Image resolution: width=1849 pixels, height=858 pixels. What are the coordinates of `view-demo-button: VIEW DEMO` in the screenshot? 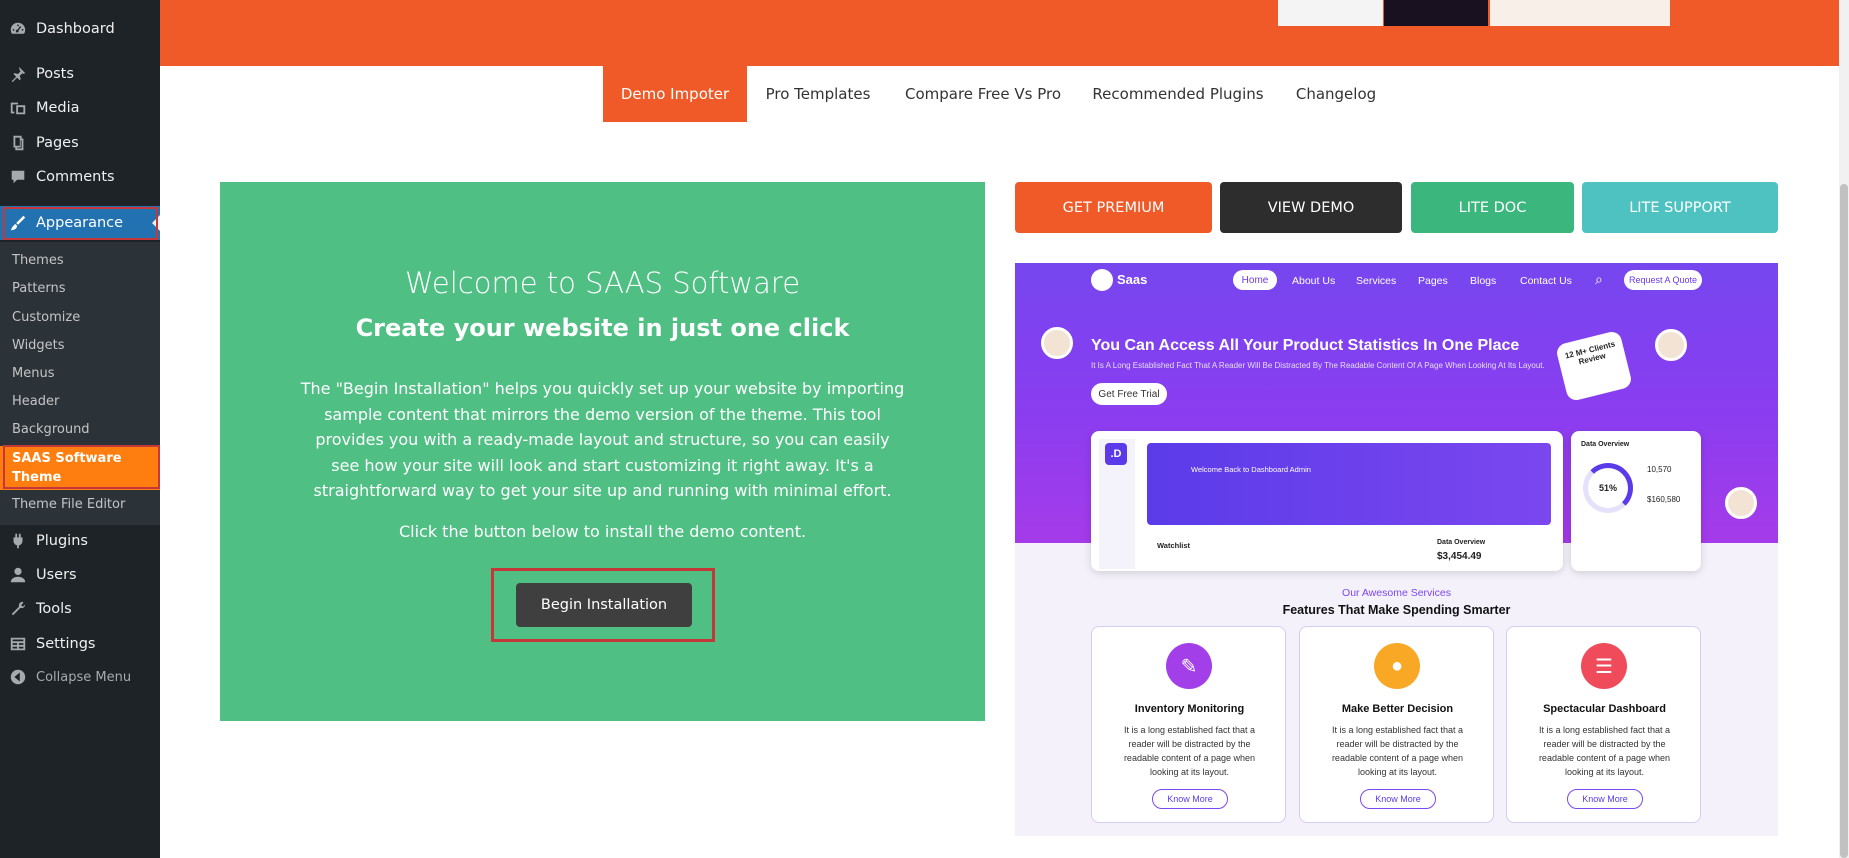 It's located at (1311, 207).